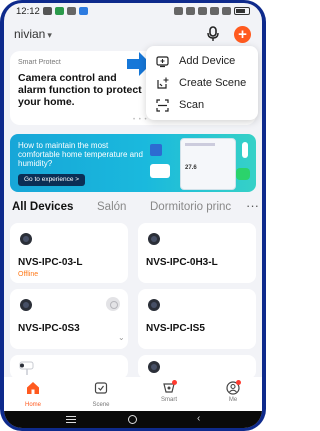 Image resolution: width=320 pixels, height=431 pixels. I want to click on status-left: 12:12, so click(52, 11).